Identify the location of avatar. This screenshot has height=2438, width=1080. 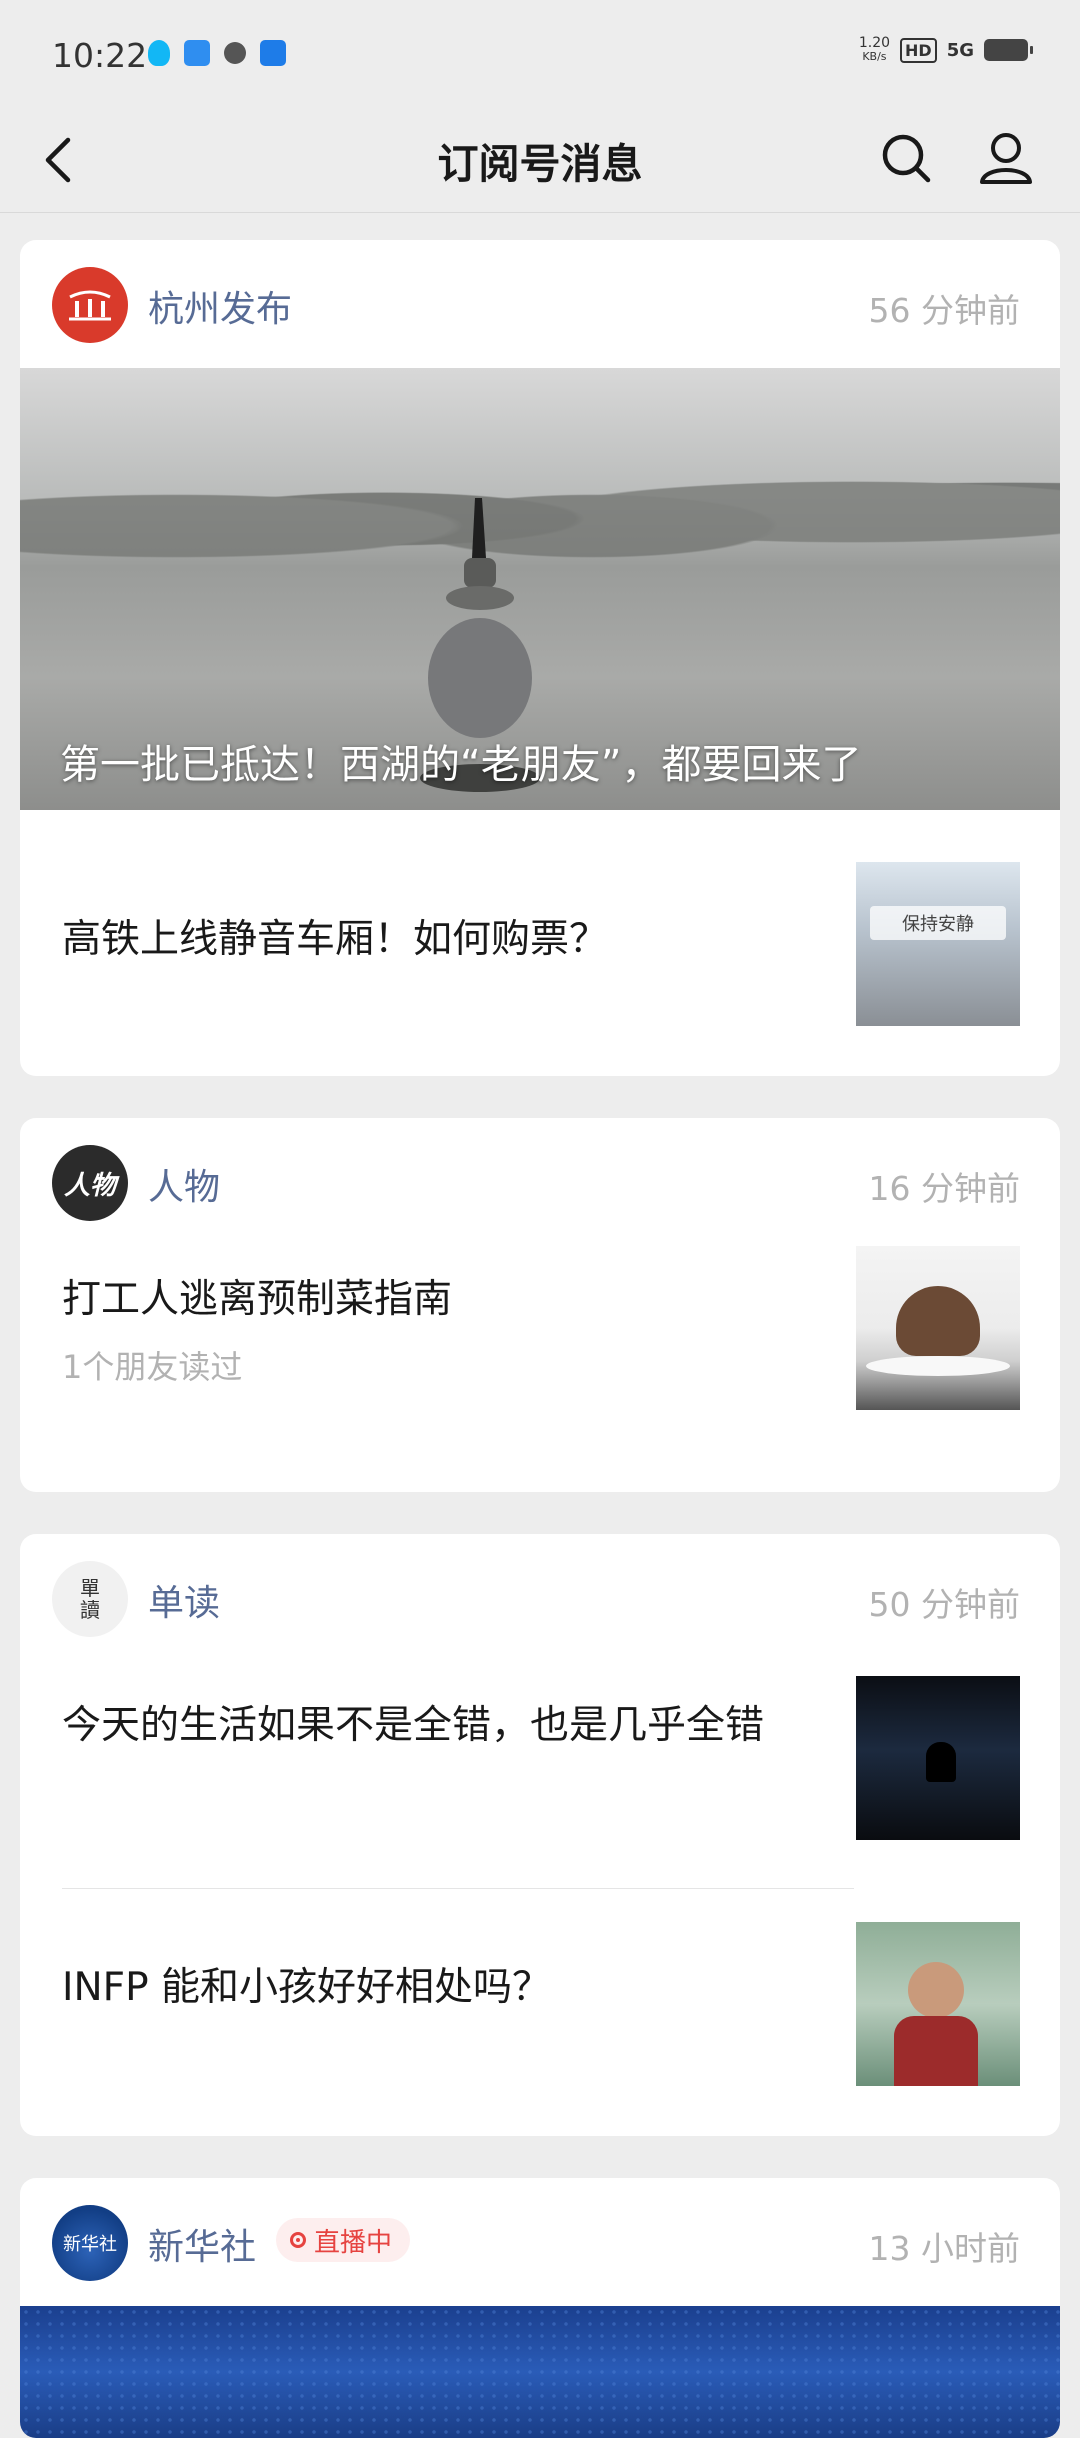
(90, 305).